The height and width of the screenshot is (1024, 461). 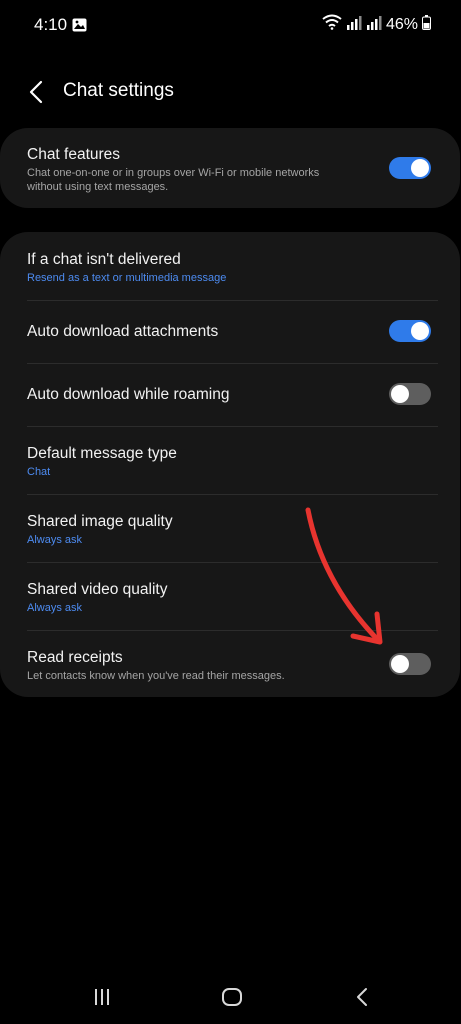 I want to click on image-quality-row: Shared image quality Always ask, so click(x=230, y=528).